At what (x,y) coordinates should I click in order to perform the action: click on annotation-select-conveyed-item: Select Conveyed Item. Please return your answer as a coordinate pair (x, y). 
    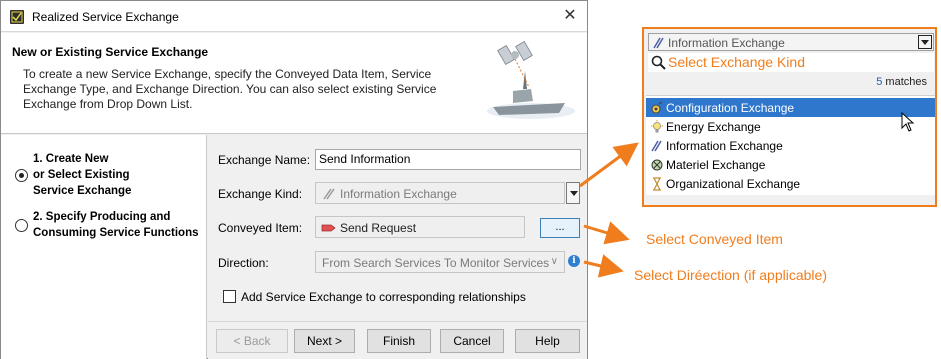
    Looking at the image, I should click on (714, 239).